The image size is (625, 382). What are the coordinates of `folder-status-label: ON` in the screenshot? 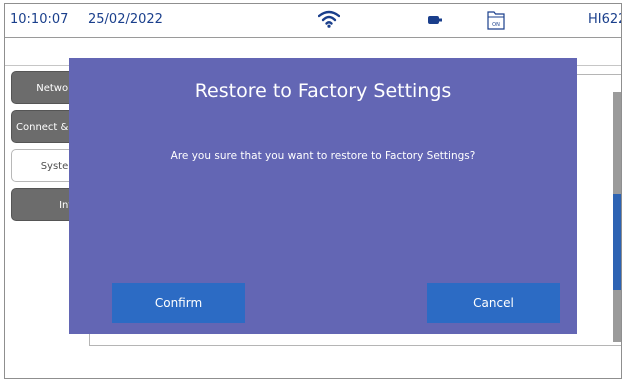 It's located at (496, 25).